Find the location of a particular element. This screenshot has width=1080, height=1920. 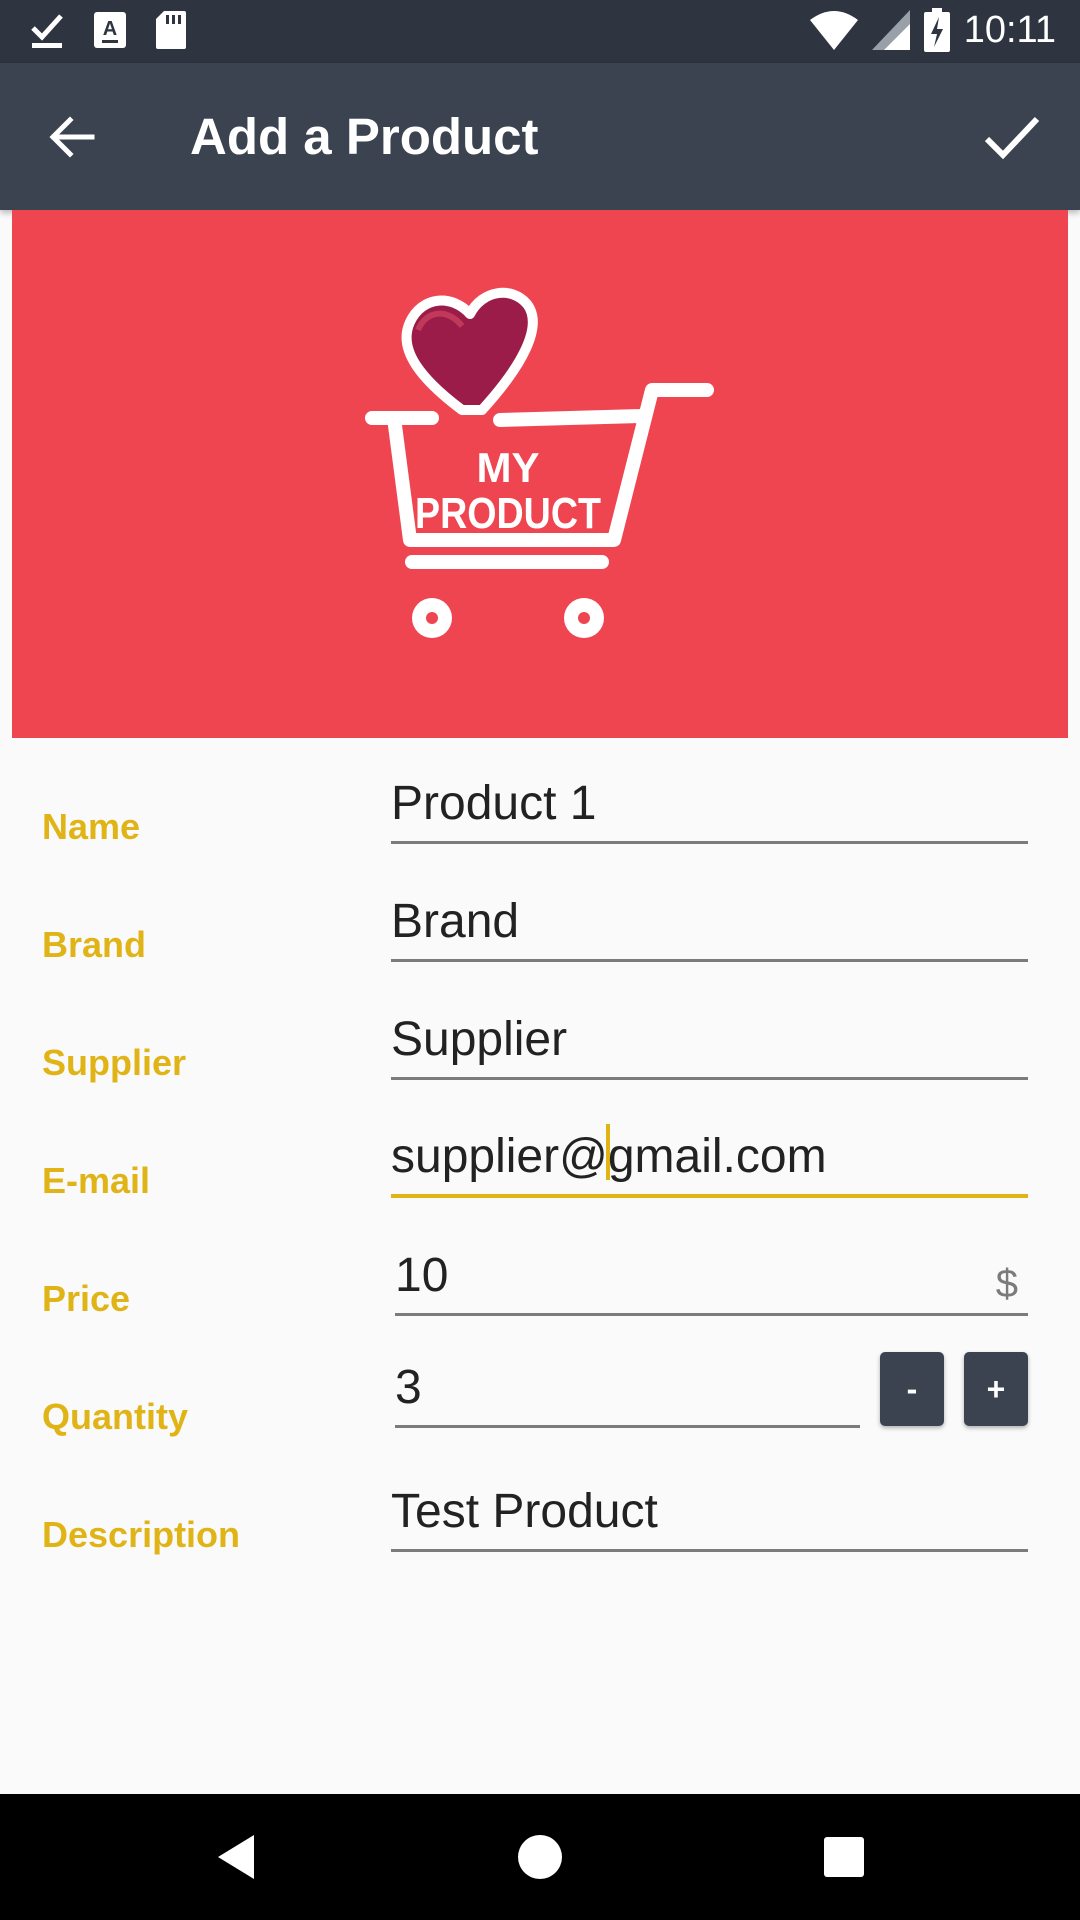

email-input-value: supplier@gmail.com is located at coordinates (609, 1154).